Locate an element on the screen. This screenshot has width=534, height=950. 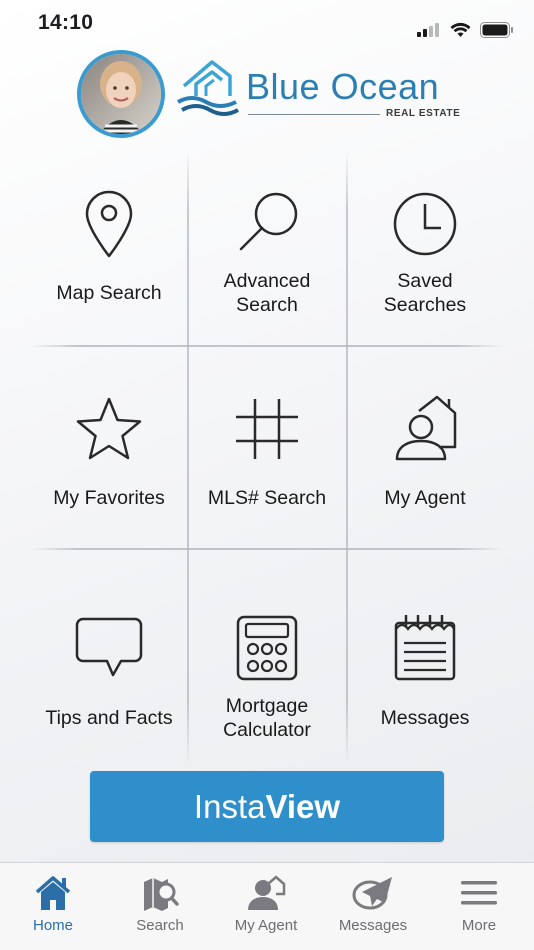
status-bar: 14:10 is located at coordinates (267, 24).